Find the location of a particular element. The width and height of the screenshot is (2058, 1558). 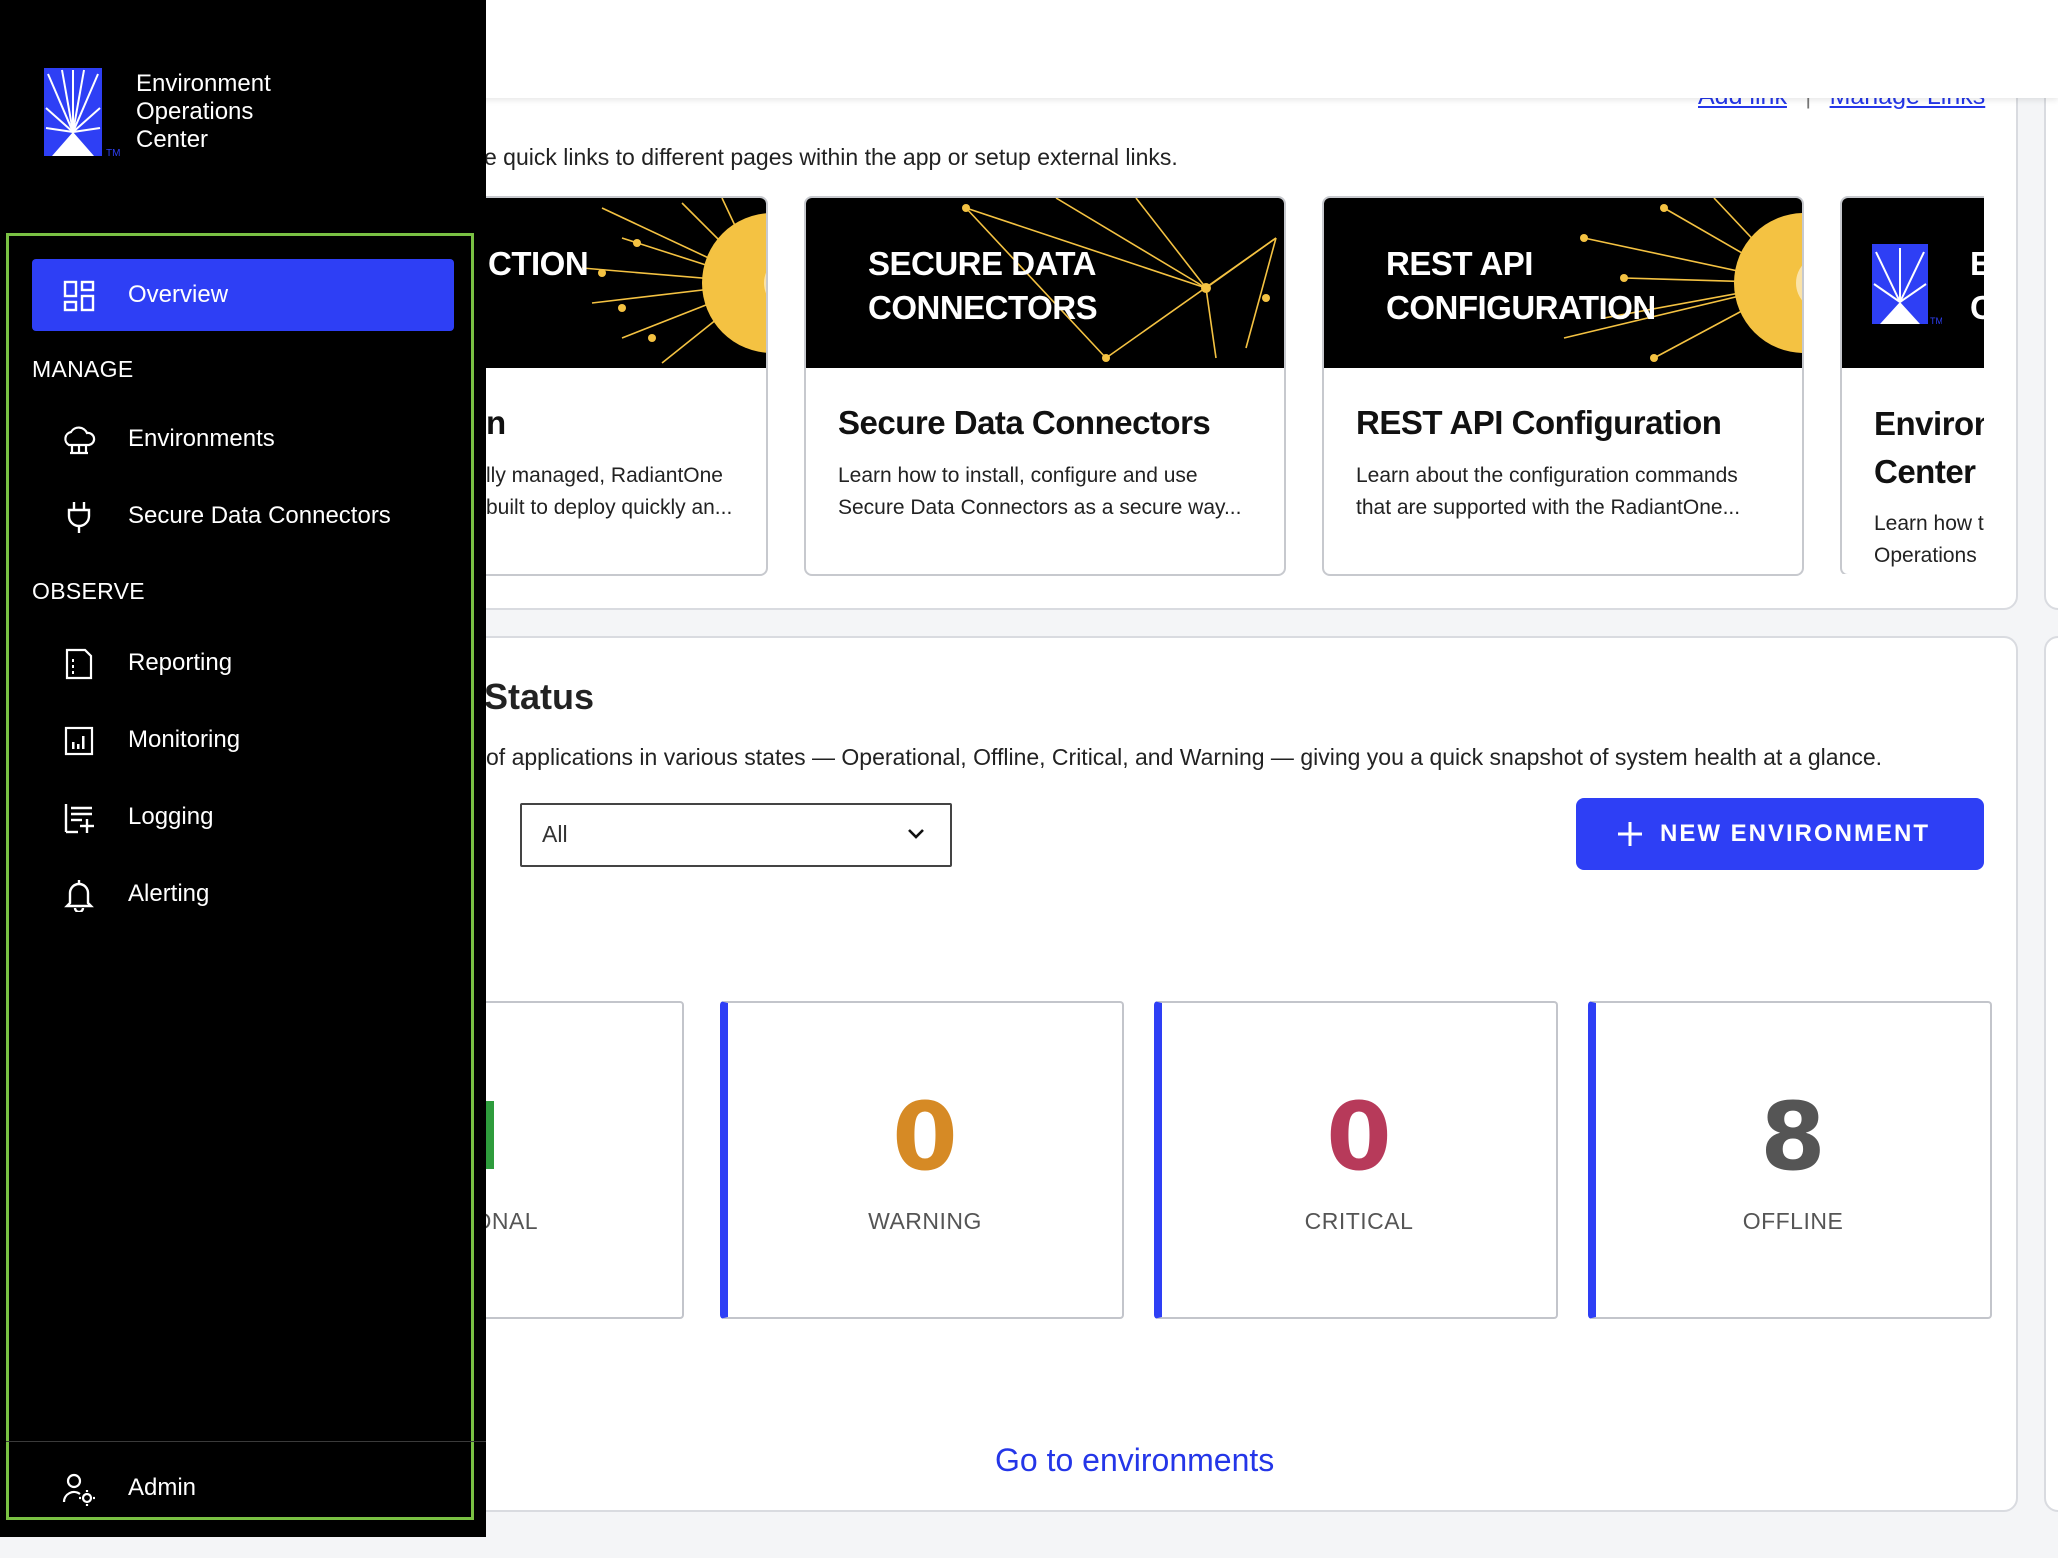

environment-filter-select: All is located at coordinates (736, 835).